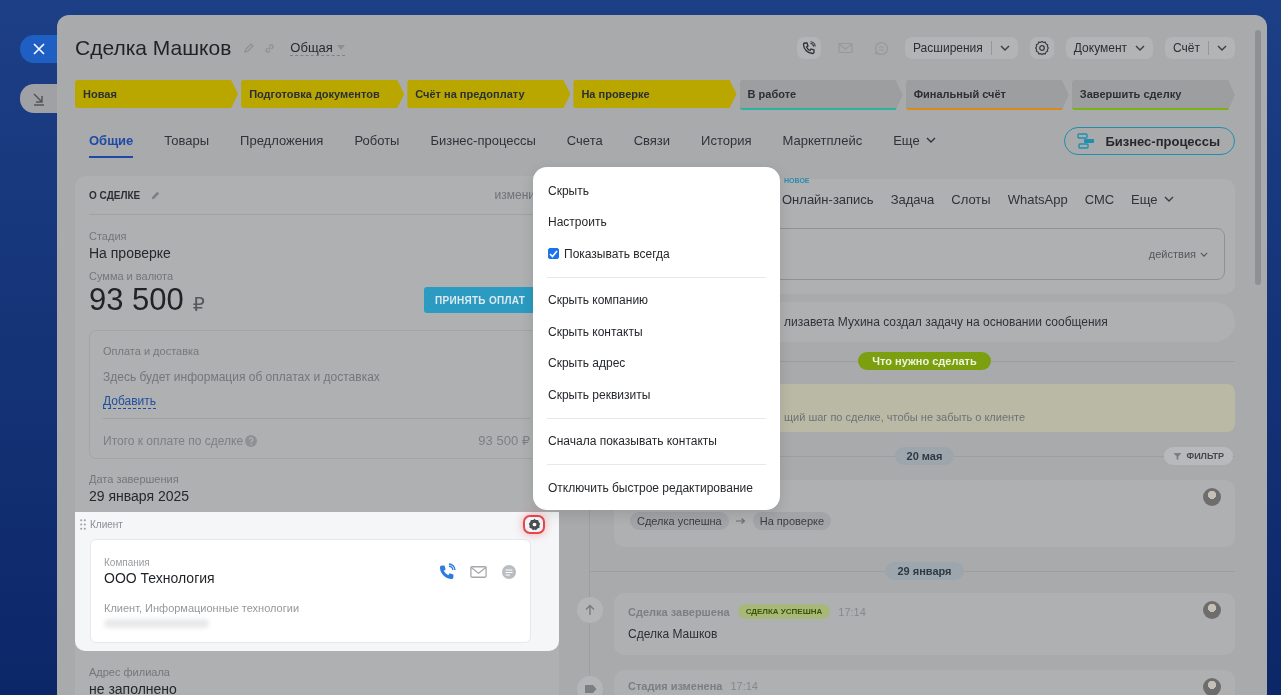 The width and height of the screenshot is (1281, 695). I want to click on tab: Общие, so click(111, 141).